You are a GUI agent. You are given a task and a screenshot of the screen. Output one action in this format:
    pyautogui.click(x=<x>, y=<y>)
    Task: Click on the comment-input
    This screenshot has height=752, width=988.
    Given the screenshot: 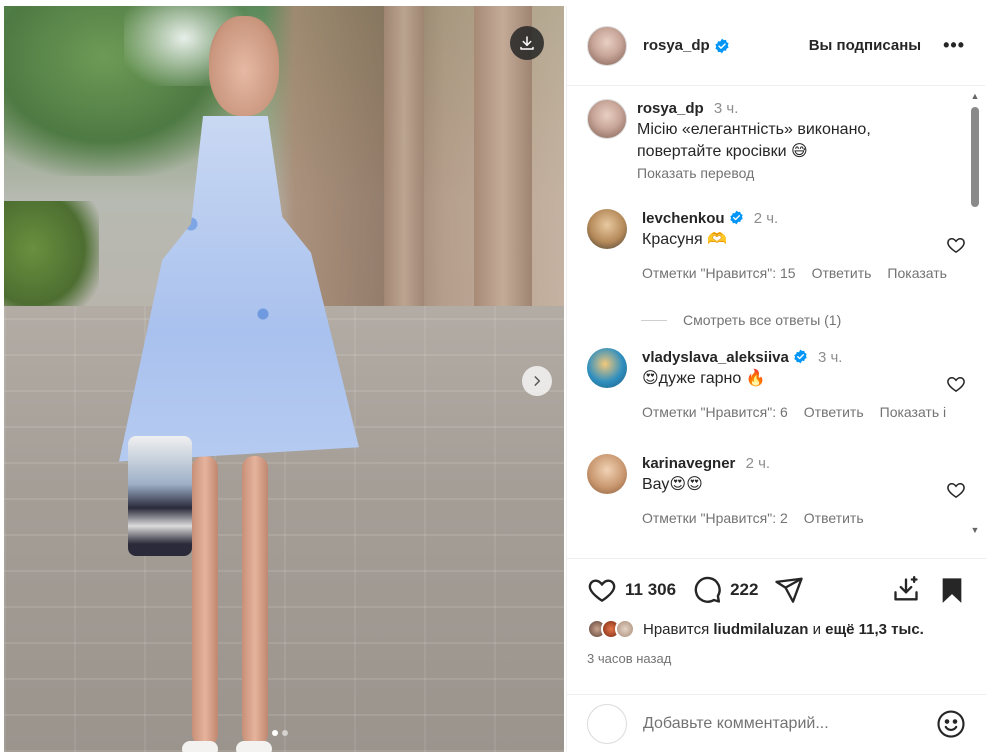 What is the action you would take?
    pyautogui.click(x=789, y=723)
    